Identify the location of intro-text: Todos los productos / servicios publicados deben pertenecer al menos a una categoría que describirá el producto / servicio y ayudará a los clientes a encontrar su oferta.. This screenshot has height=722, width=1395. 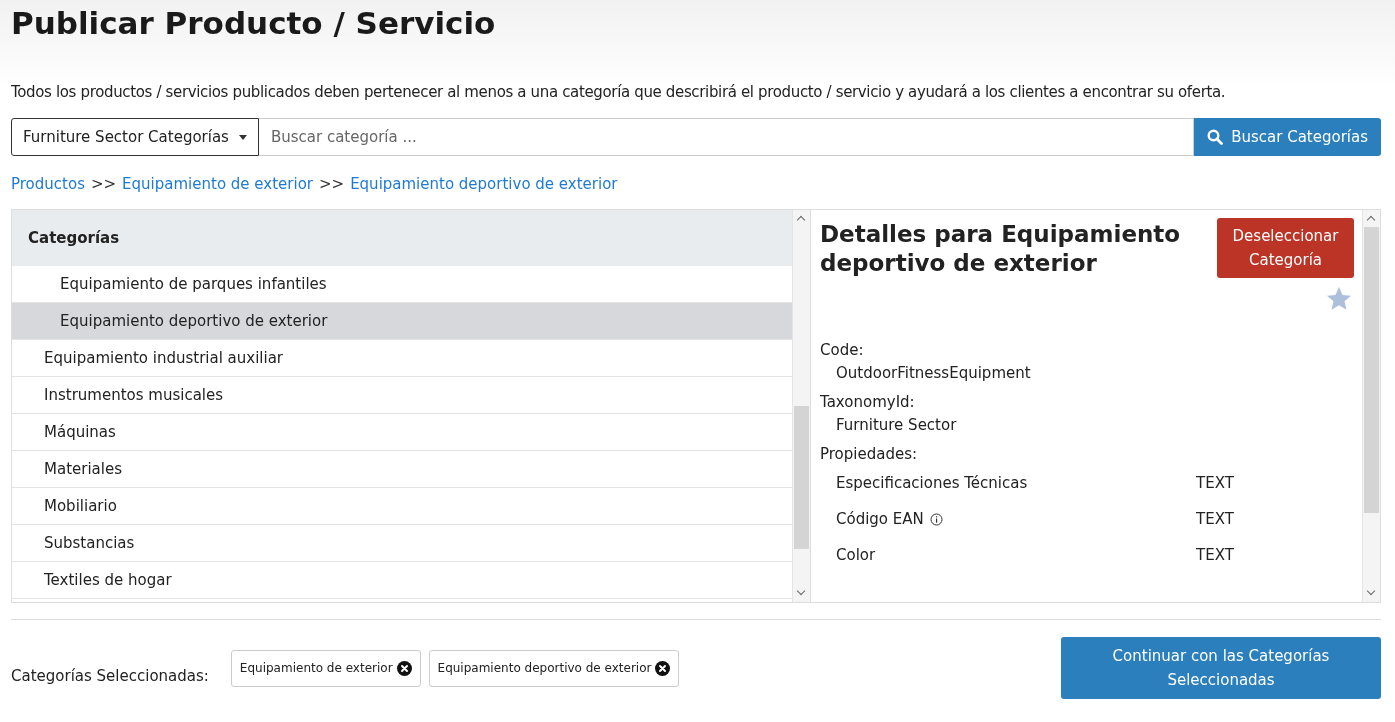
(619, 92).